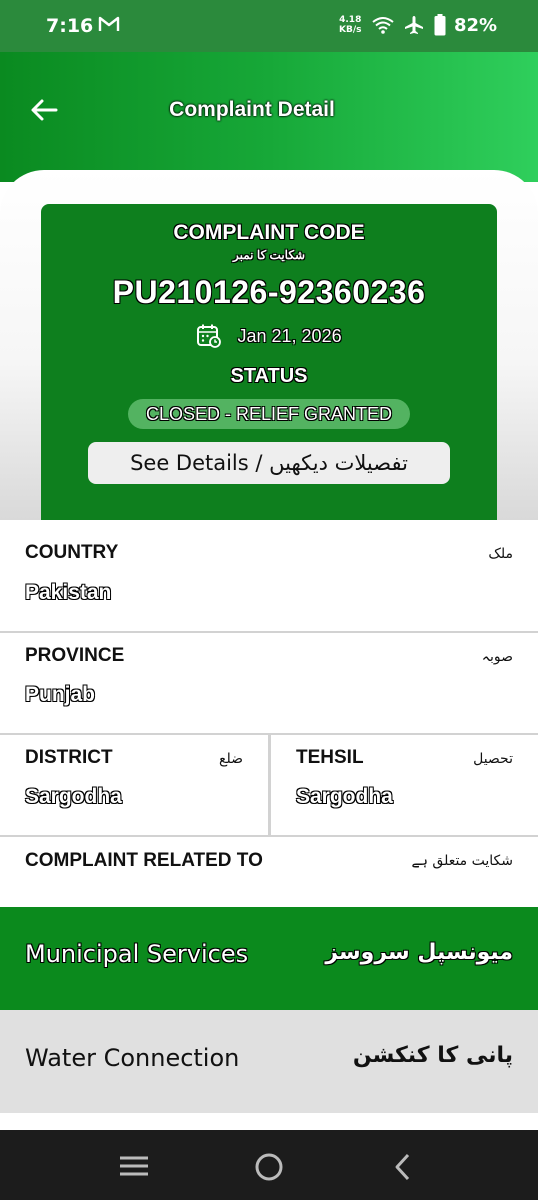  I want to click on district-label-urdu: ضلع, so click(231, 759).